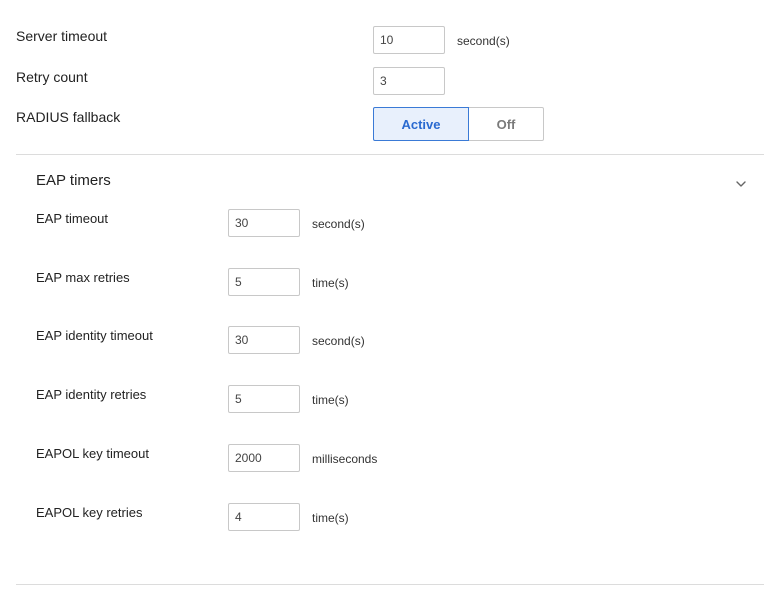 The height and width of the screenshot is (598, 764). I want to click on eap-identity-timeout-input, so click(264, 340).